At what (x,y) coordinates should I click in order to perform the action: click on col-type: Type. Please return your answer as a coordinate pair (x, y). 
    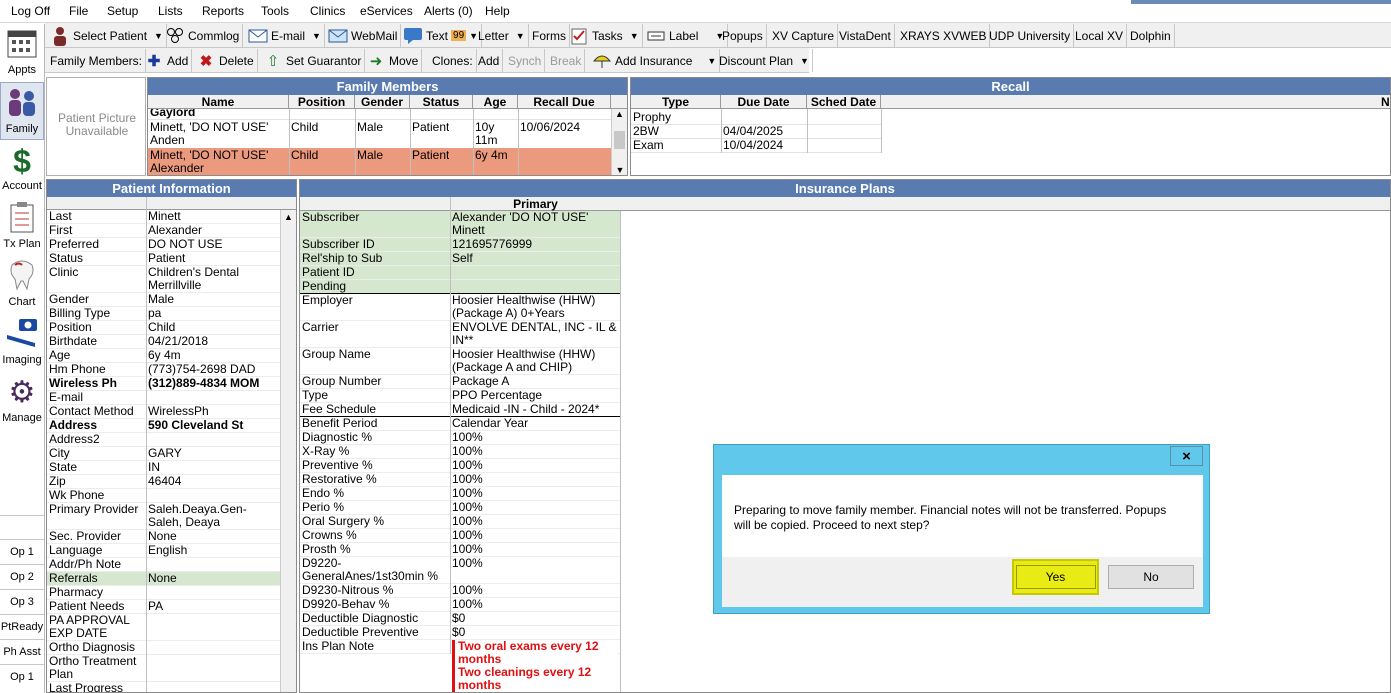
    Looking at the image, I should click on (676, 102).